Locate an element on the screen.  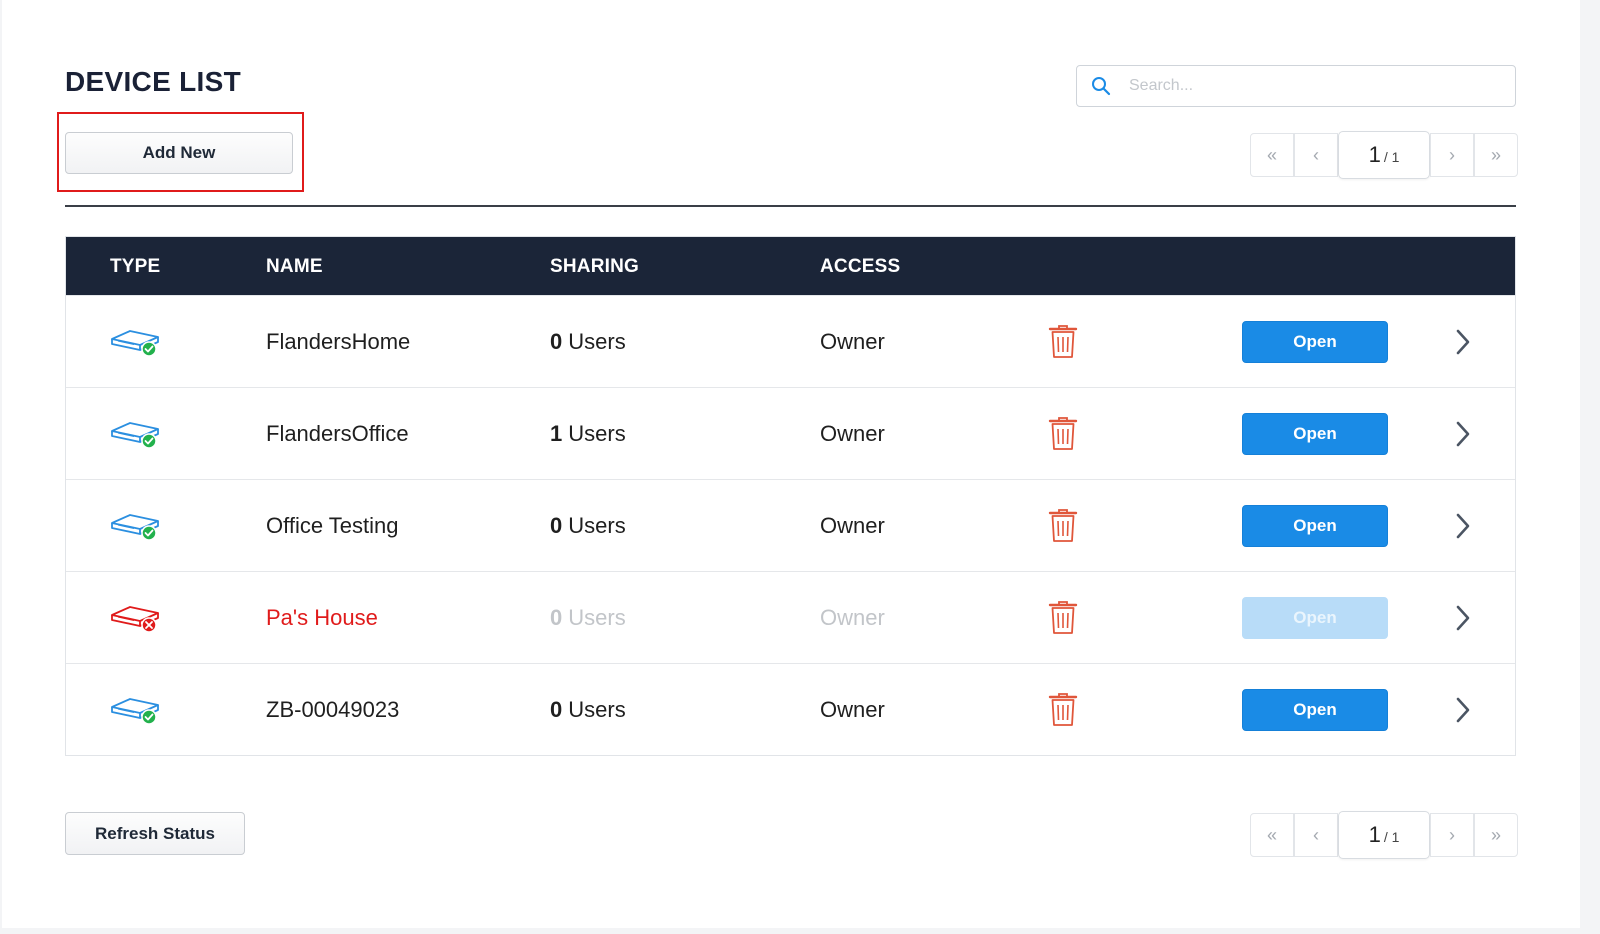
col-header-name: NAME is located at coordinates (294, 266).